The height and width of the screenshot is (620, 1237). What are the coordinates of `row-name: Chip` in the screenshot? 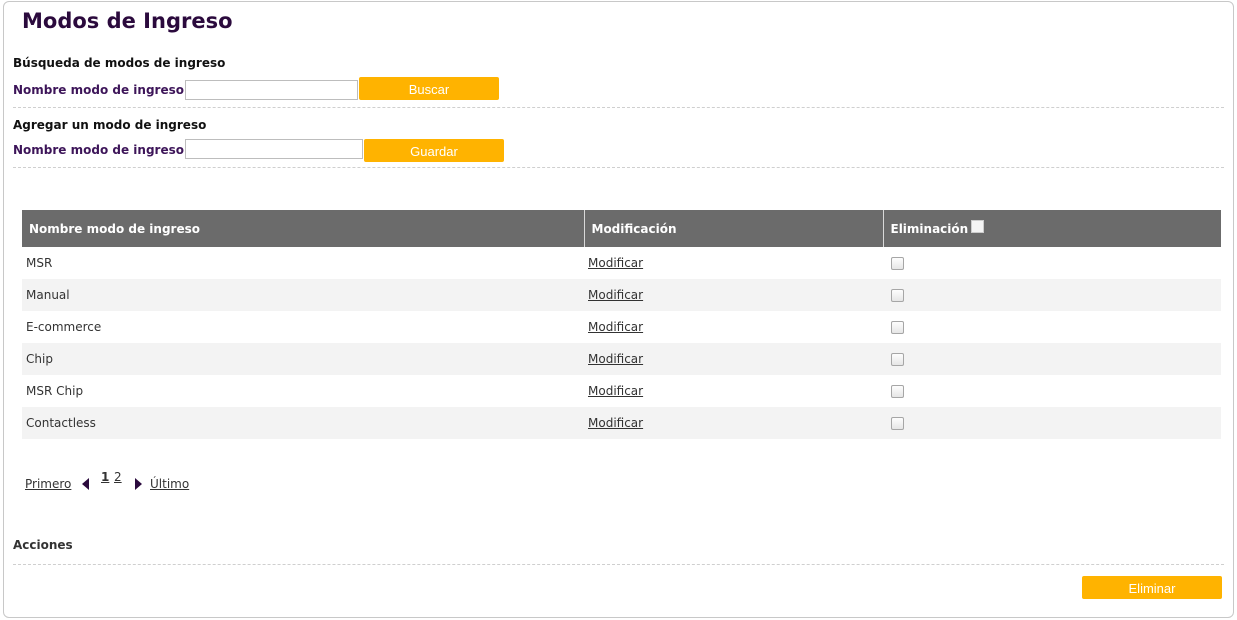 It's located at (303, 359).